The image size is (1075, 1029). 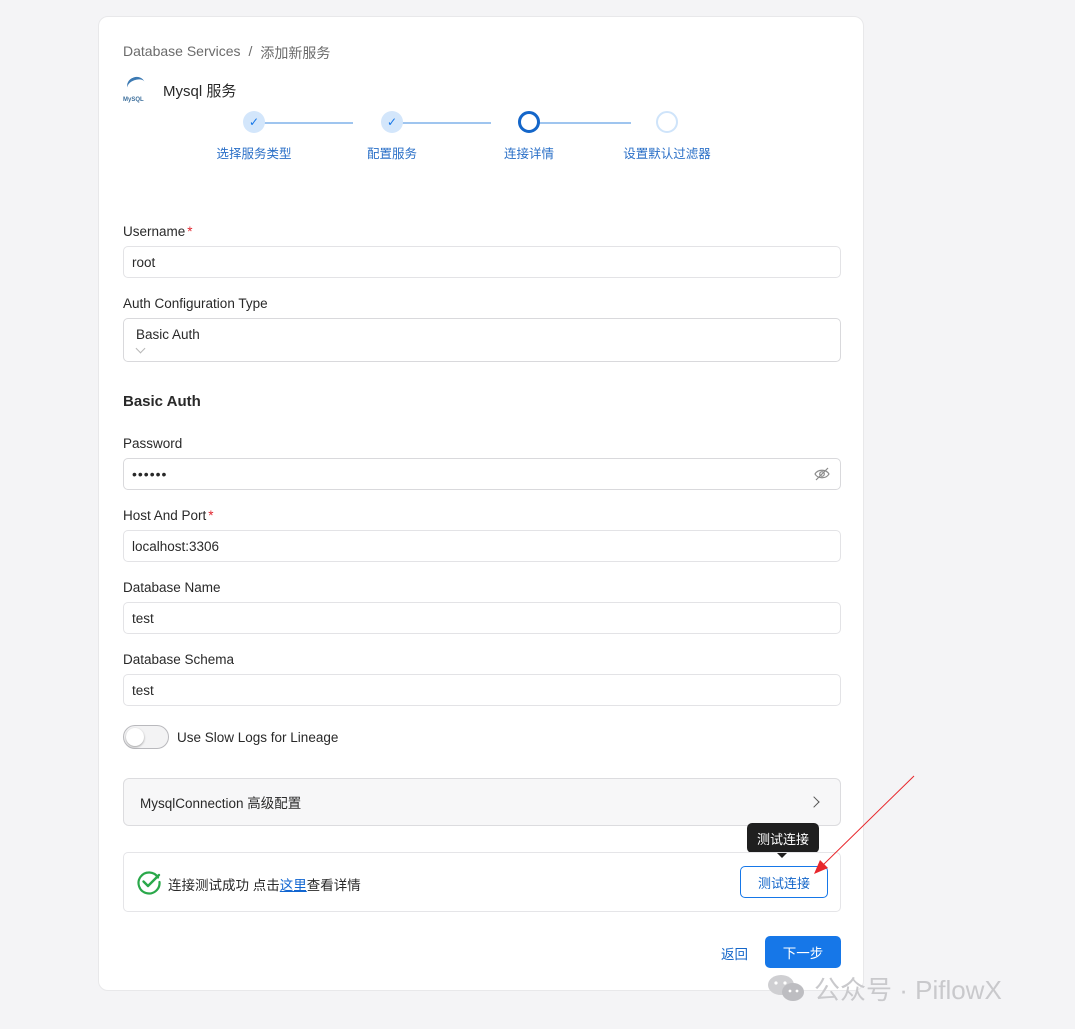 I want to click on success-check-icon, so click(x=149, y=883).